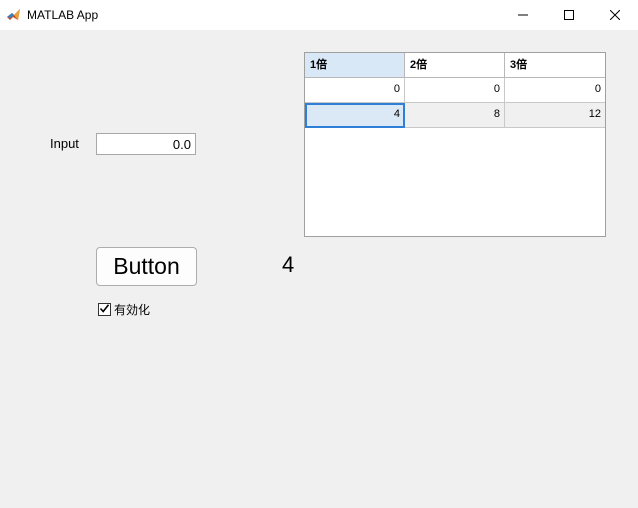 The image size is (638, 508). What do you see at coordinates (555, 65) in the screenshot?
I see `column-header-3: 3倍` at bounding box center [555, 65].